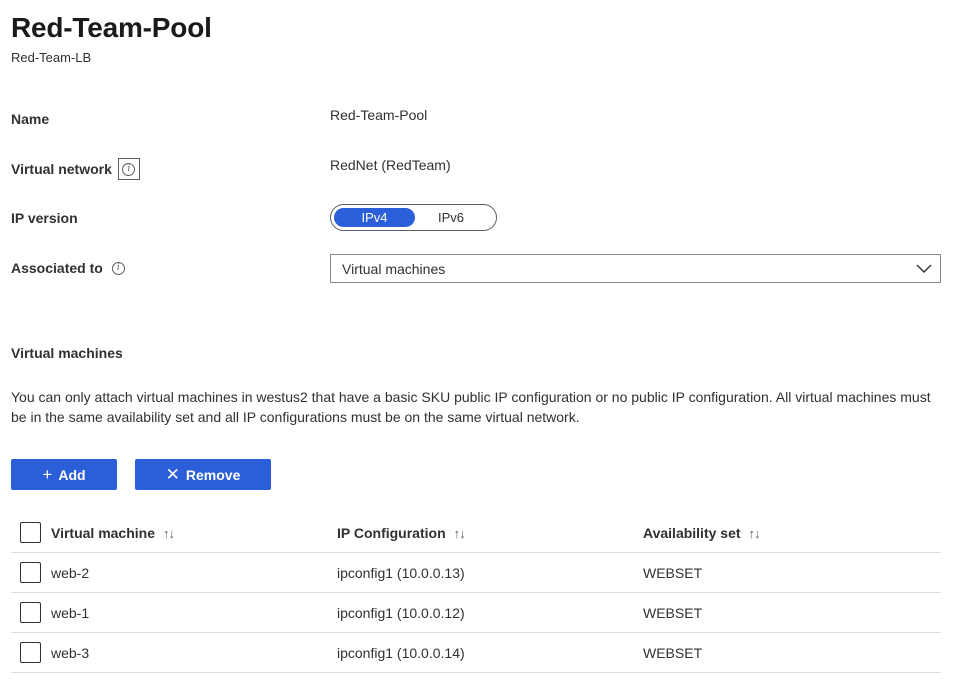 The image size is (965, 689). Describe the element at coordinates (391, 532) in the screenshot. I see `column-label: IP Configuration` at that location.